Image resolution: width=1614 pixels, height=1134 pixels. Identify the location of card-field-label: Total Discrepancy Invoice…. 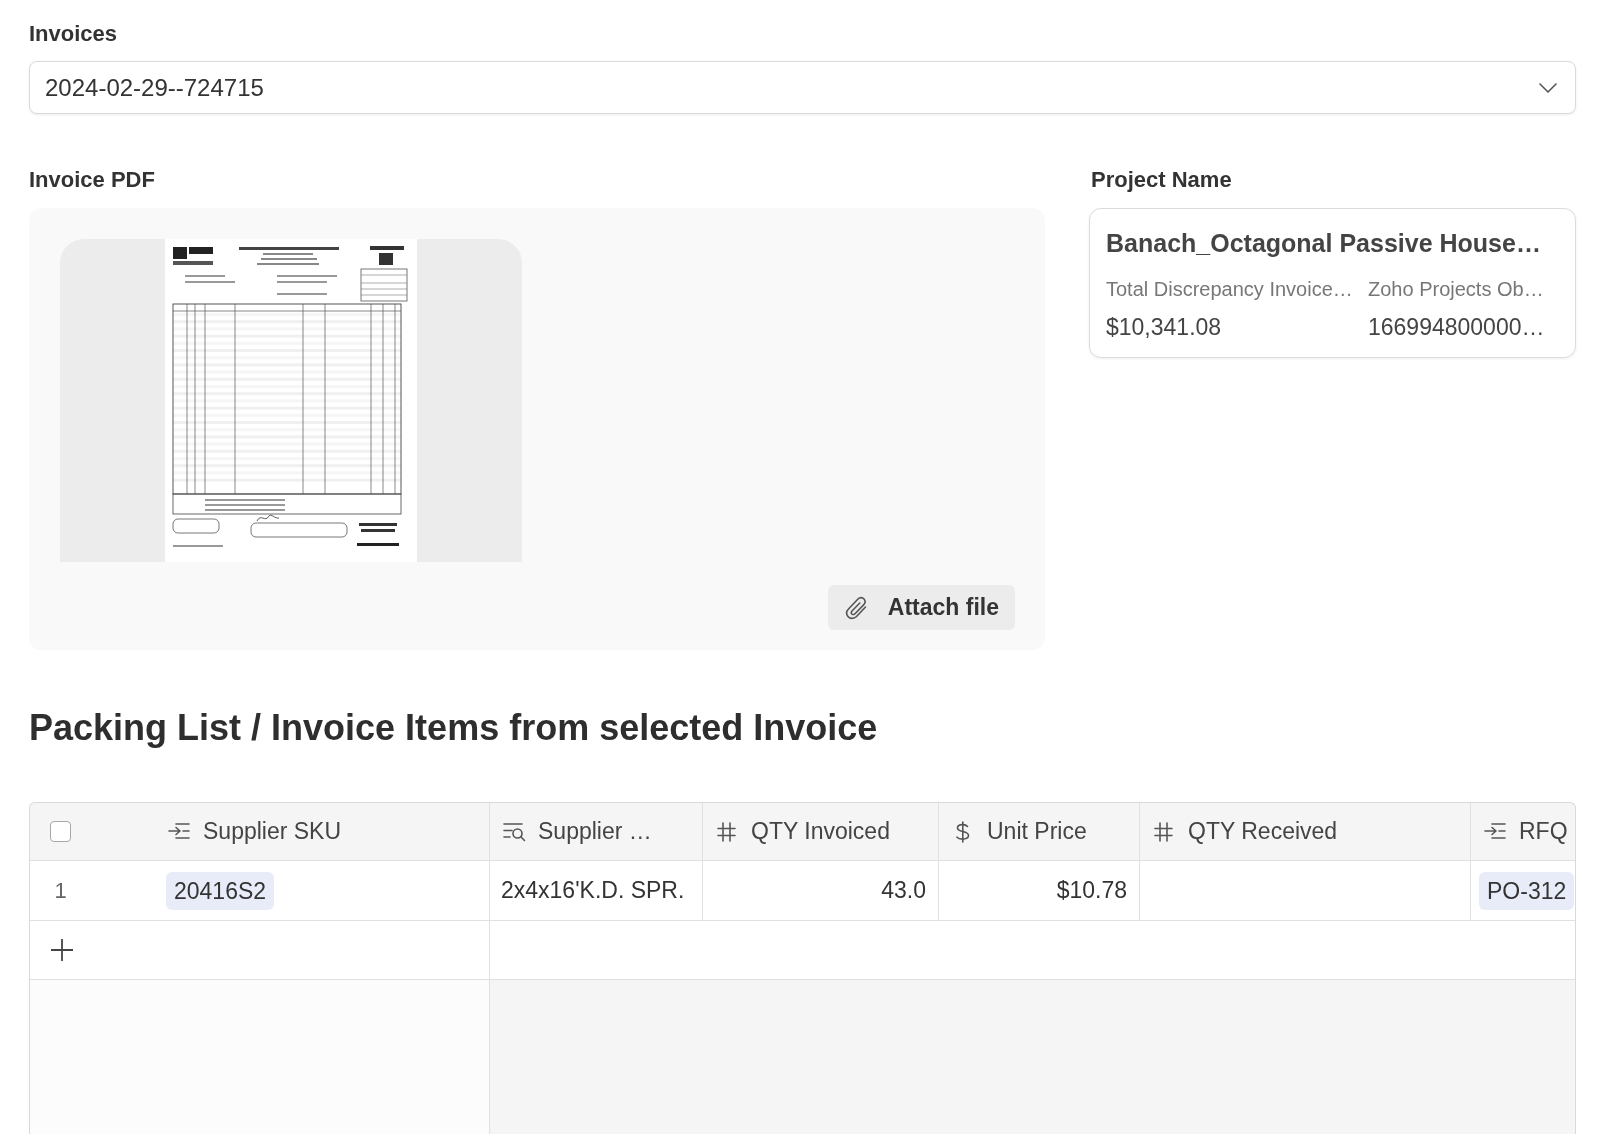
(1229, 289).